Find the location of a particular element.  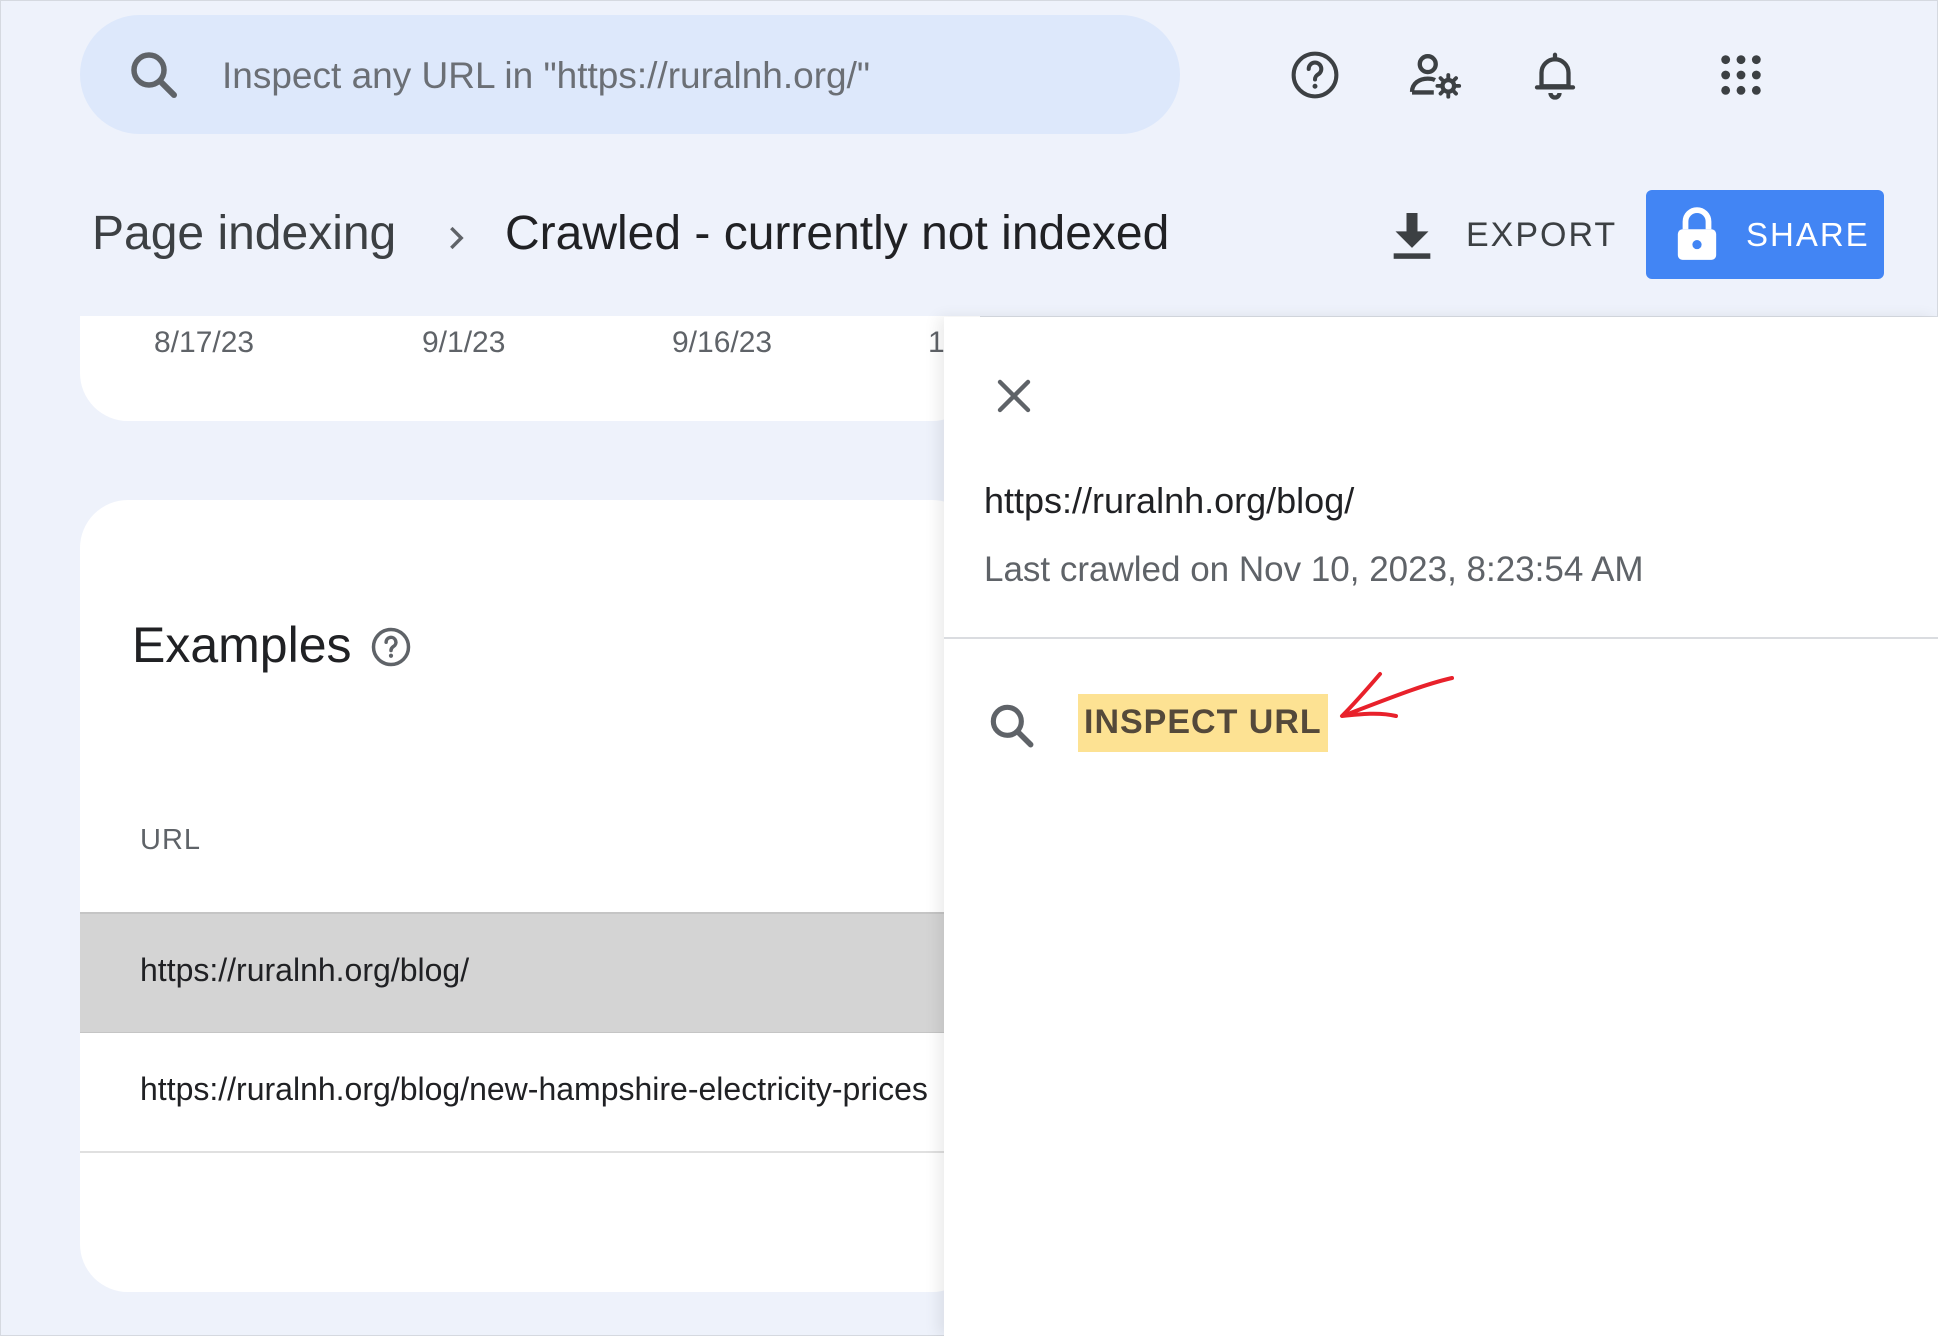

export-button: EXPORT is located at coordinates (1503, 235).